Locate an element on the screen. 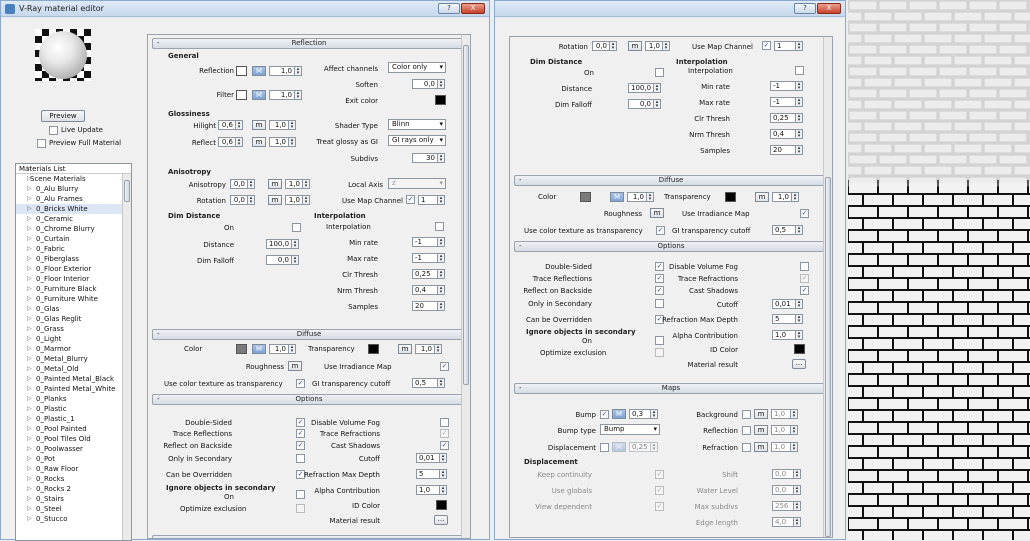  reflect-amount-spinner: 1,0 ▴ ▾ is located at coordinates (282, 142).